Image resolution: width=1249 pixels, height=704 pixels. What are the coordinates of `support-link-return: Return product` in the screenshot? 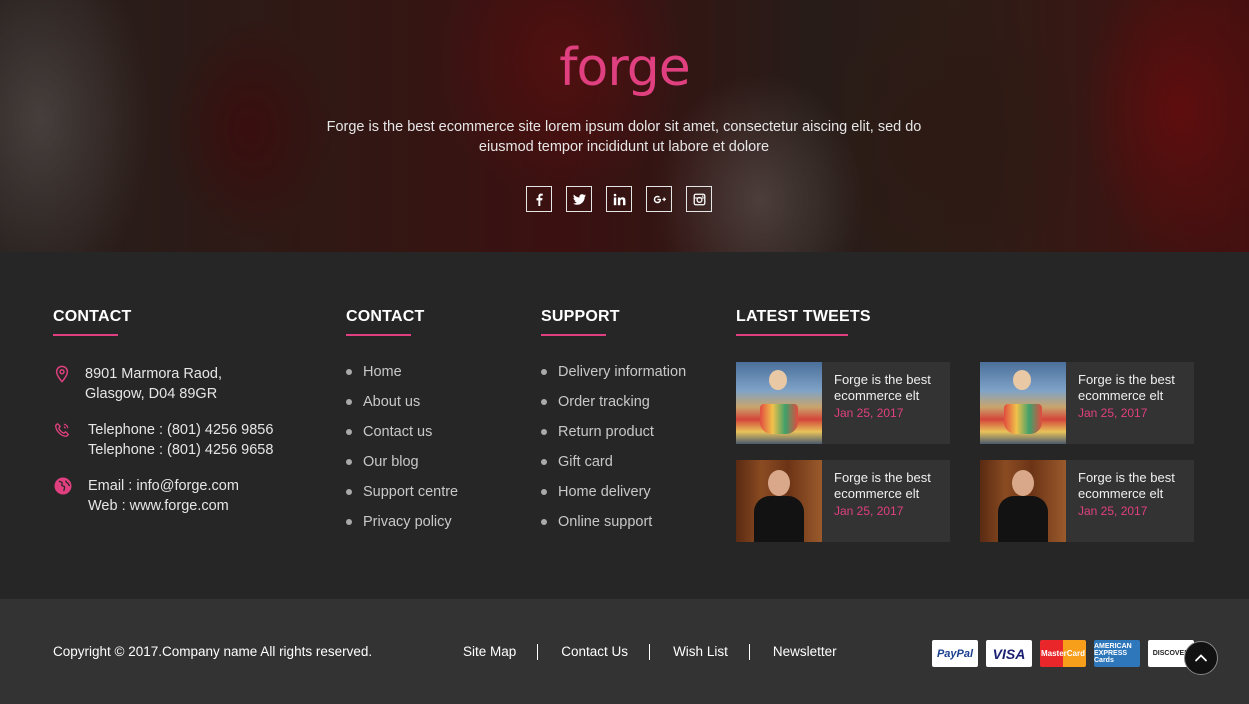 It's located at (613, 437).